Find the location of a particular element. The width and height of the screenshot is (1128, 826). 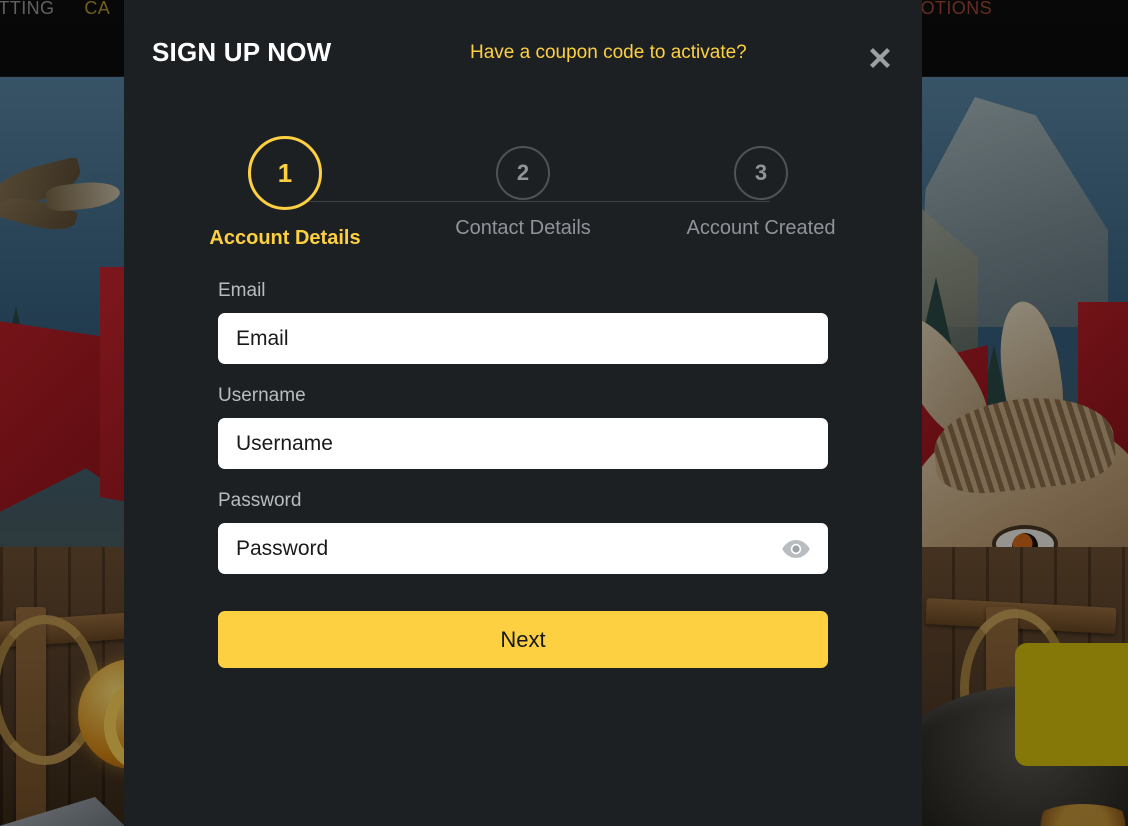

close-icon is located at coordinates (880, 58).